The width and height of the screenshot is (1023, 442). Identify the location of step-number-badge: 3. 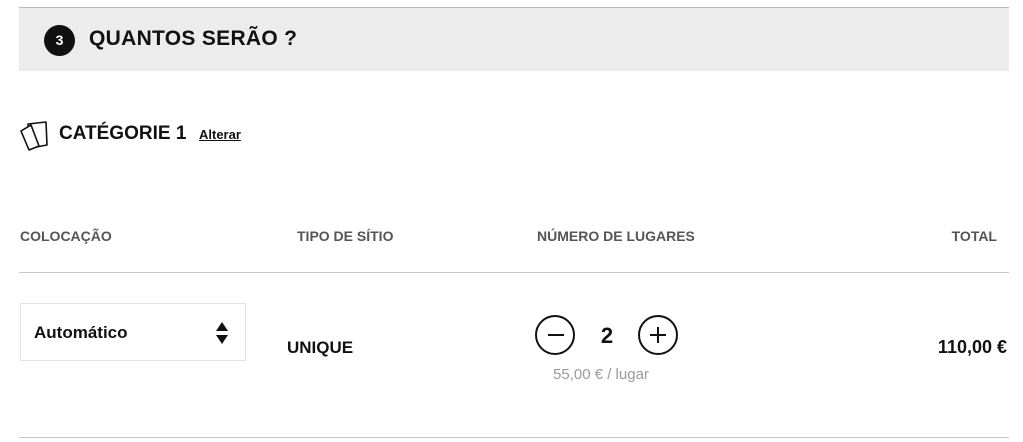
(59, 40).